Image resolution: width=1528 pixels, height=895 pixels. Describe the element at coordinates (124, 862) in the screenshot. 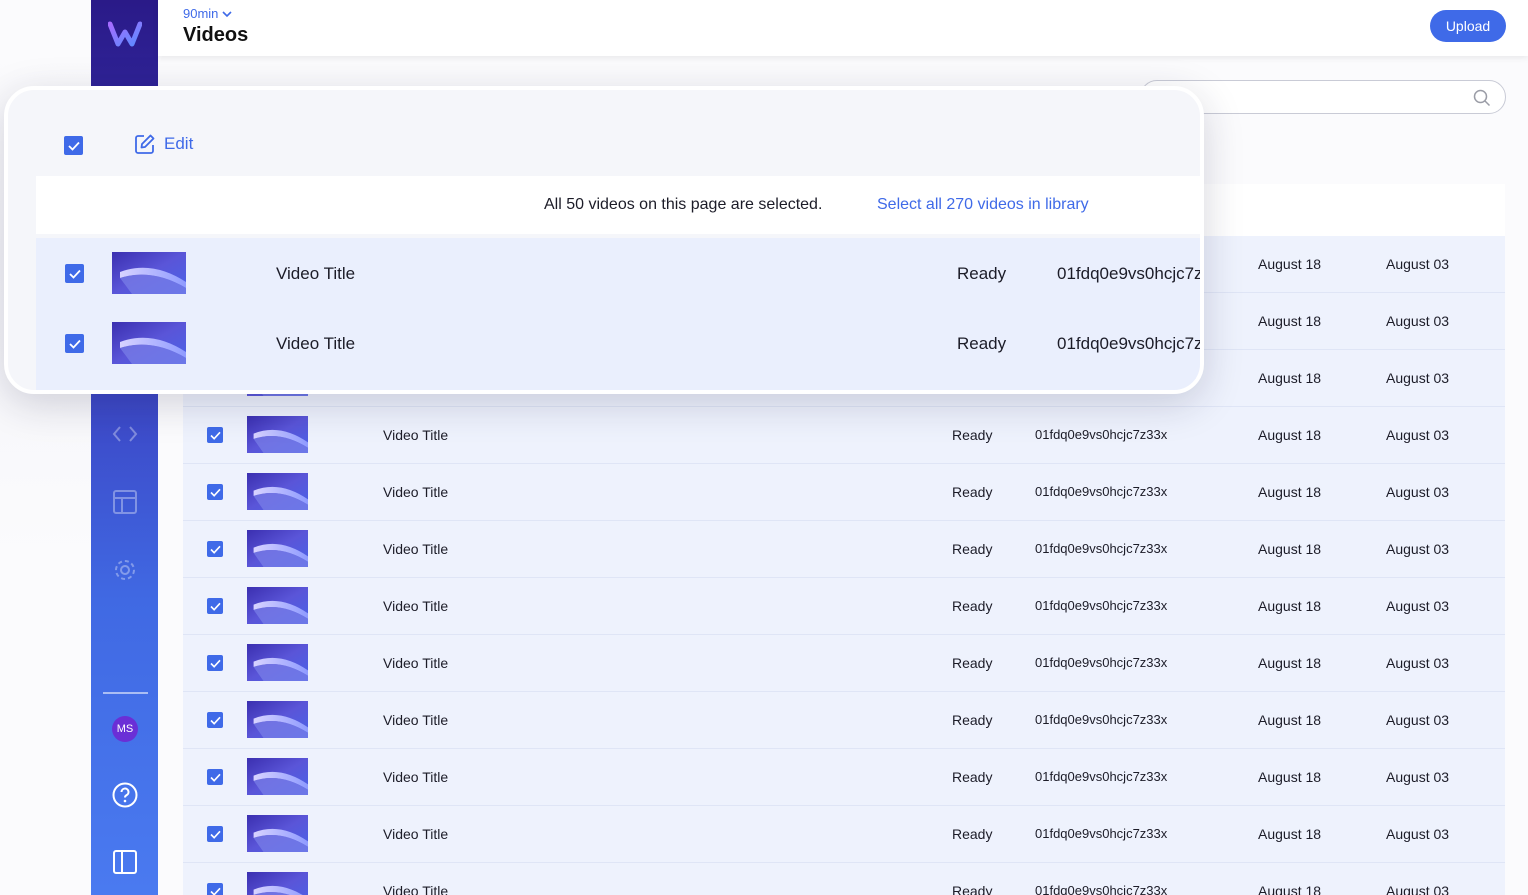

I see `panel-toggle-icon` at that location.